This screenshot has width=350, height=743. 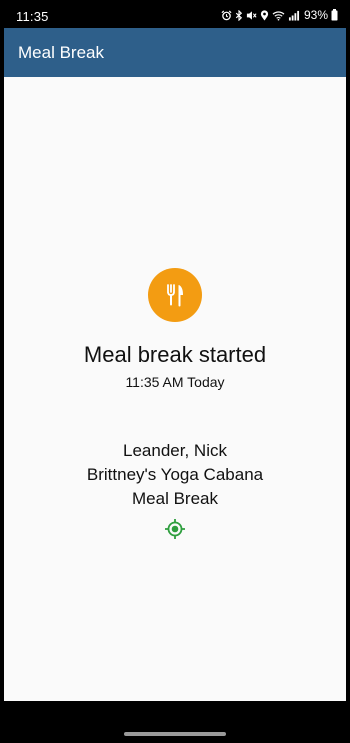 What do you see at coordinates (294, 15) in the screenshot?
I see `signal-icon` at bounding box center [294, 15].